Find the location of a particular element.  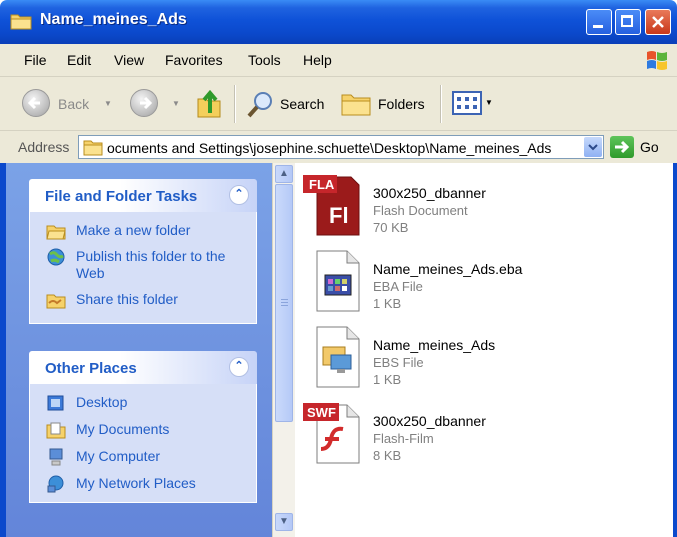

place-desktop: Desktop is located at coordinates (143, 402).